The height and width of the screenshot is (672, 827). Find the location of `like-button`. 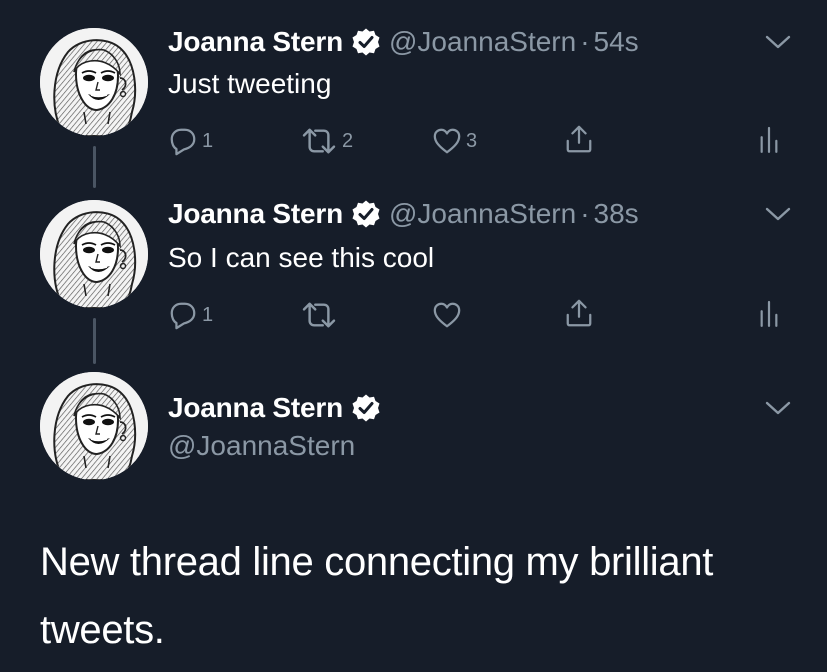

like-button is located at coordinates (449, 315).